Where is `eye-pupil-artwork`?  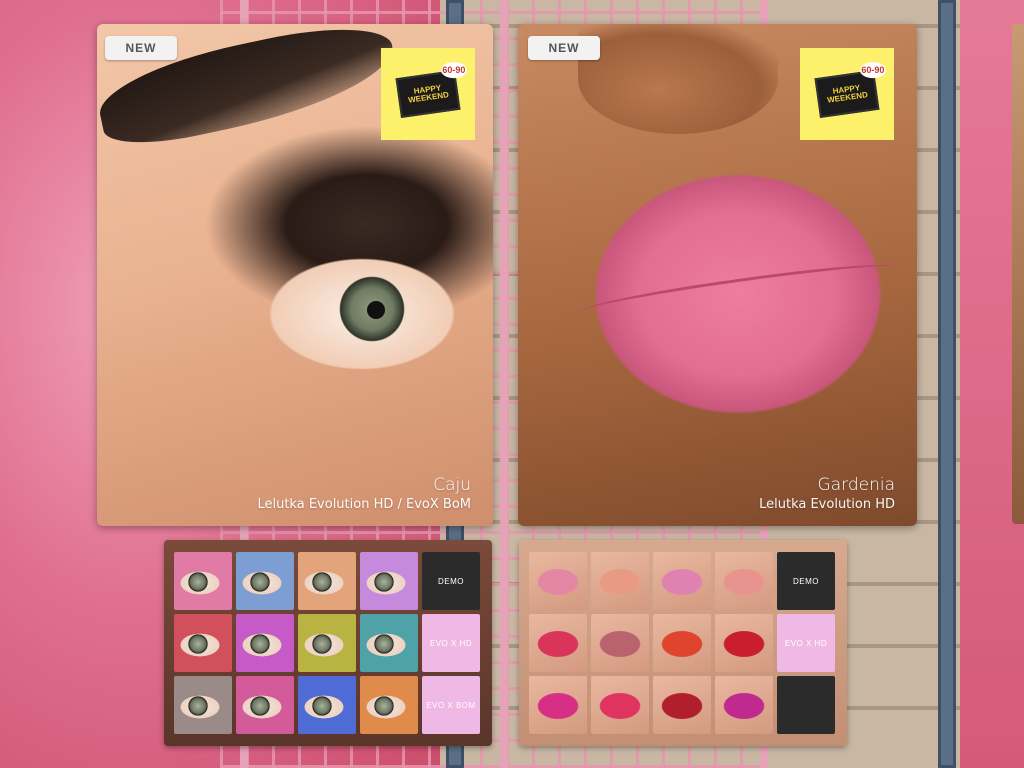 eye-pupil-artwork is located at coordinates (376, 310).